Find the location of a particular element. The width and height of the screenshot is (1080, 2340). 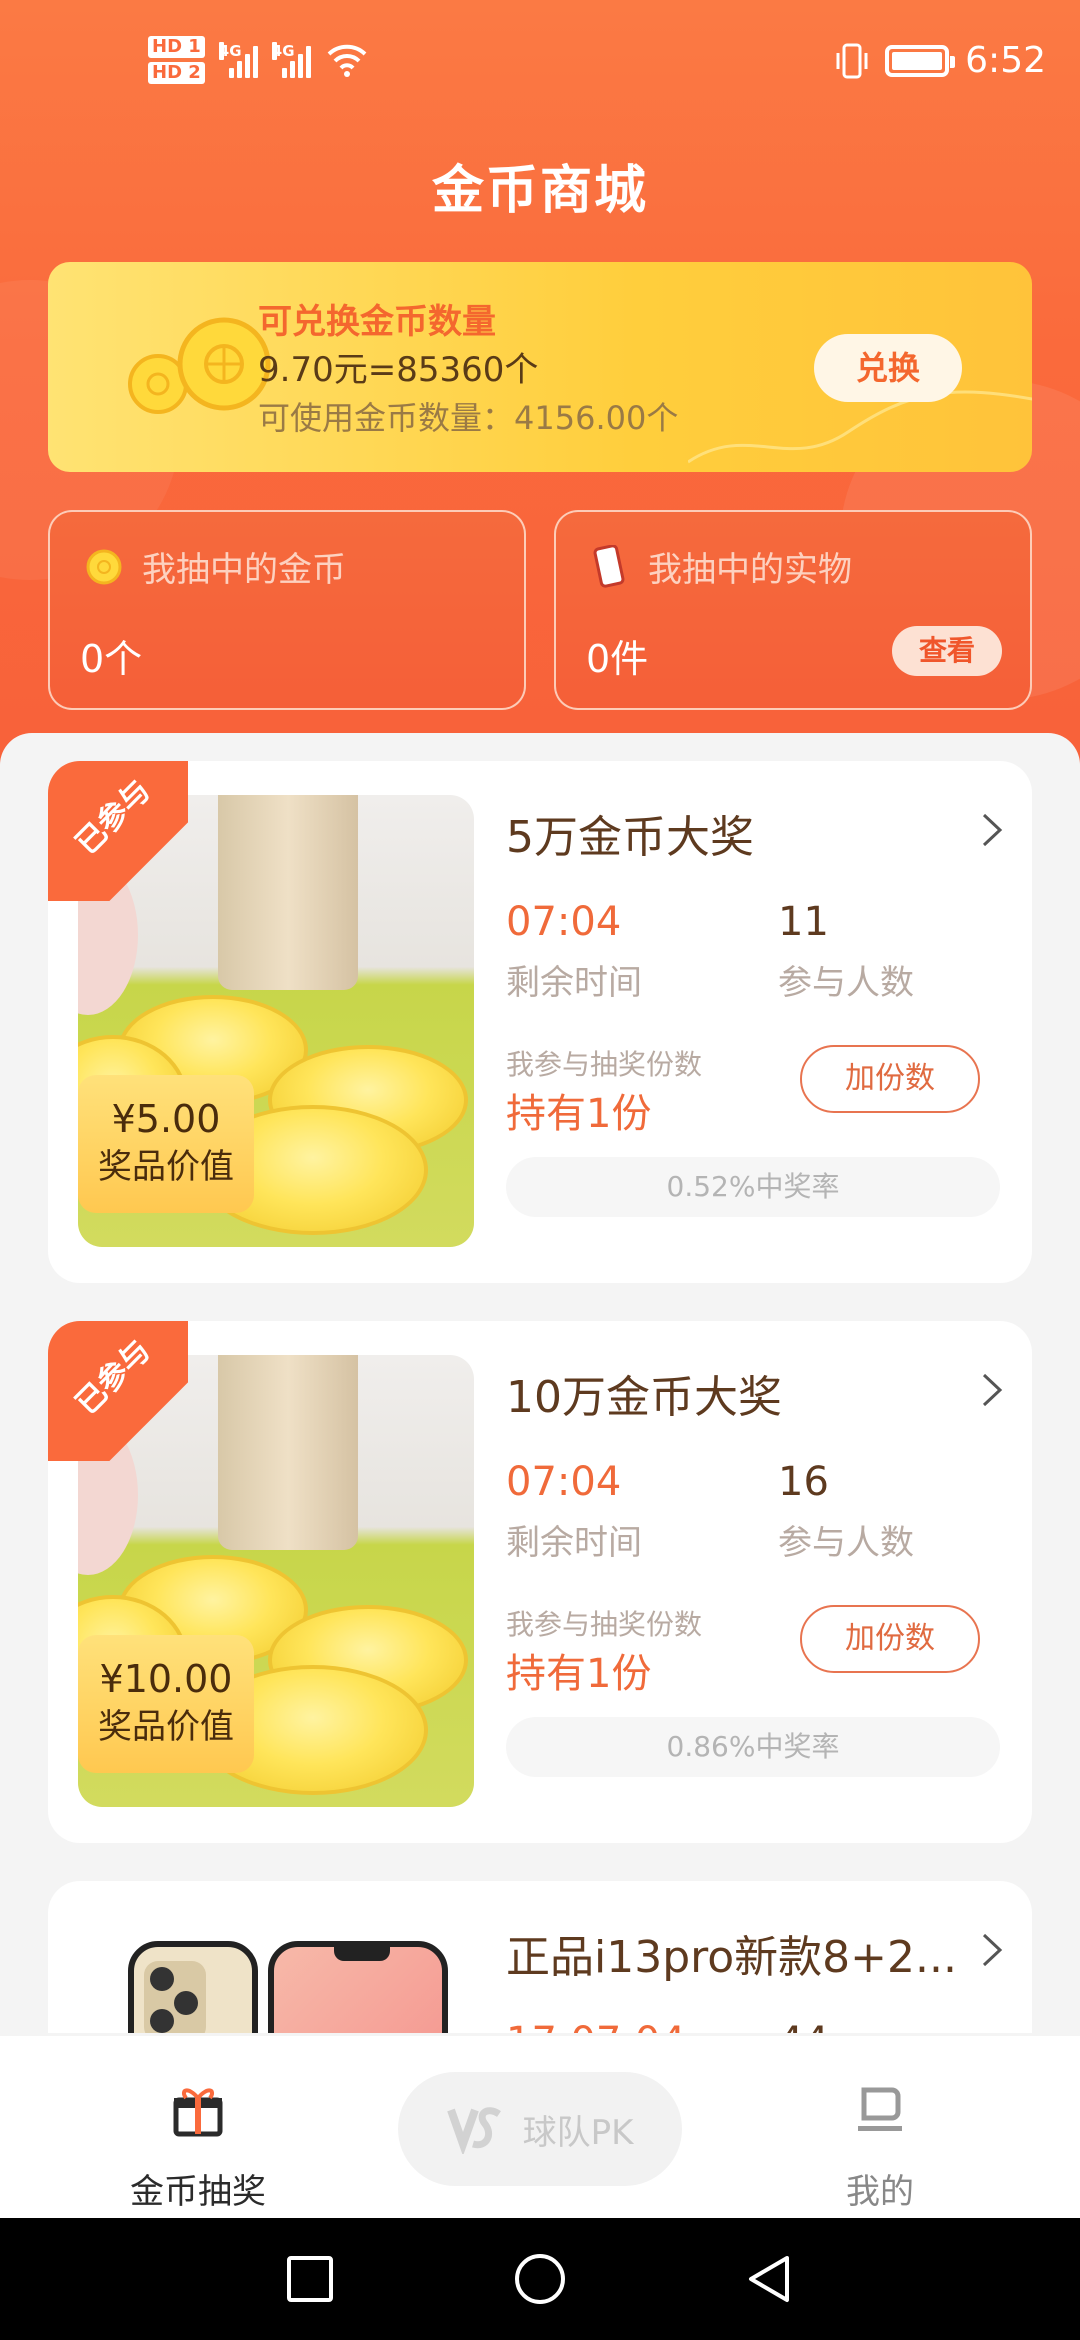

status-left: HD 1 HD 2 4G 4G is located at coordinates (257, 60).